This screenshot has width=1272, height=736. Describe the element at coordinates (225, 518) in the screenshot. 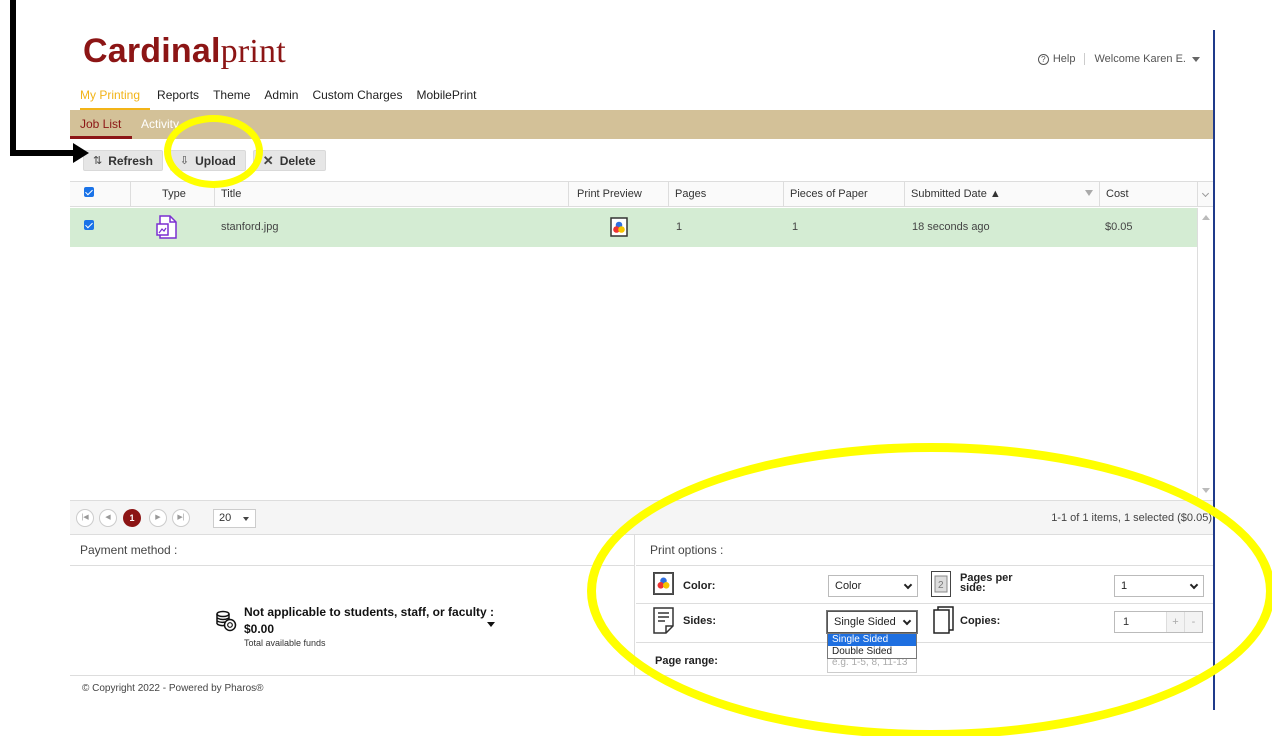

I see `page-size-value: 20` at that location.